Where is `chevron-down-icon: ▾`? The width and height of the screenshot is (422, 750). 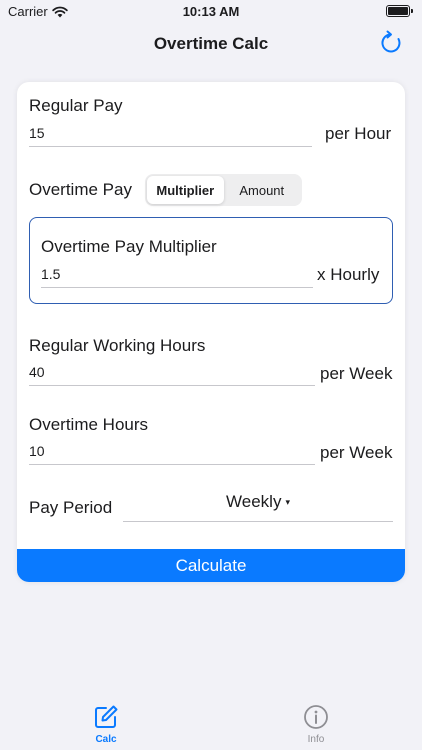
chevron-down-icon: ▾ is located at coordinates (287, 502).